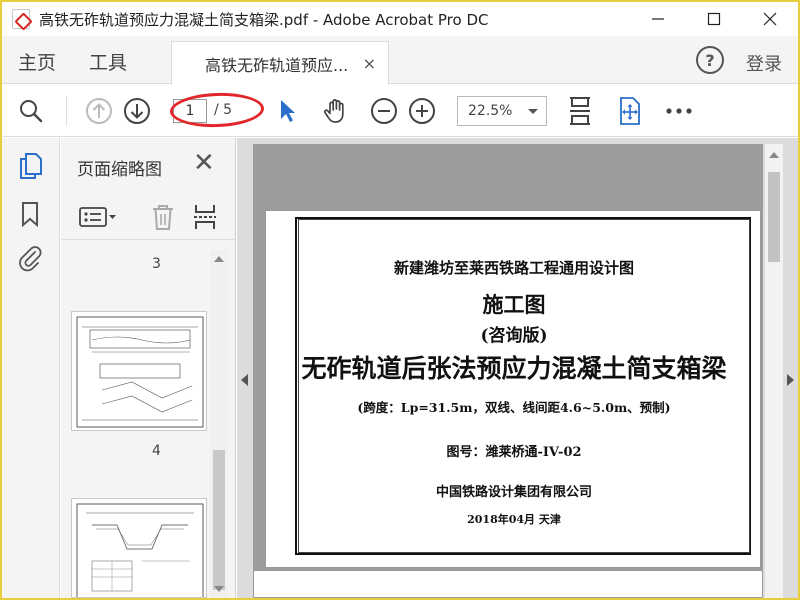 This screenshot has height=600, width=800. I want to click on hand-tool-button, so click(336, 111).